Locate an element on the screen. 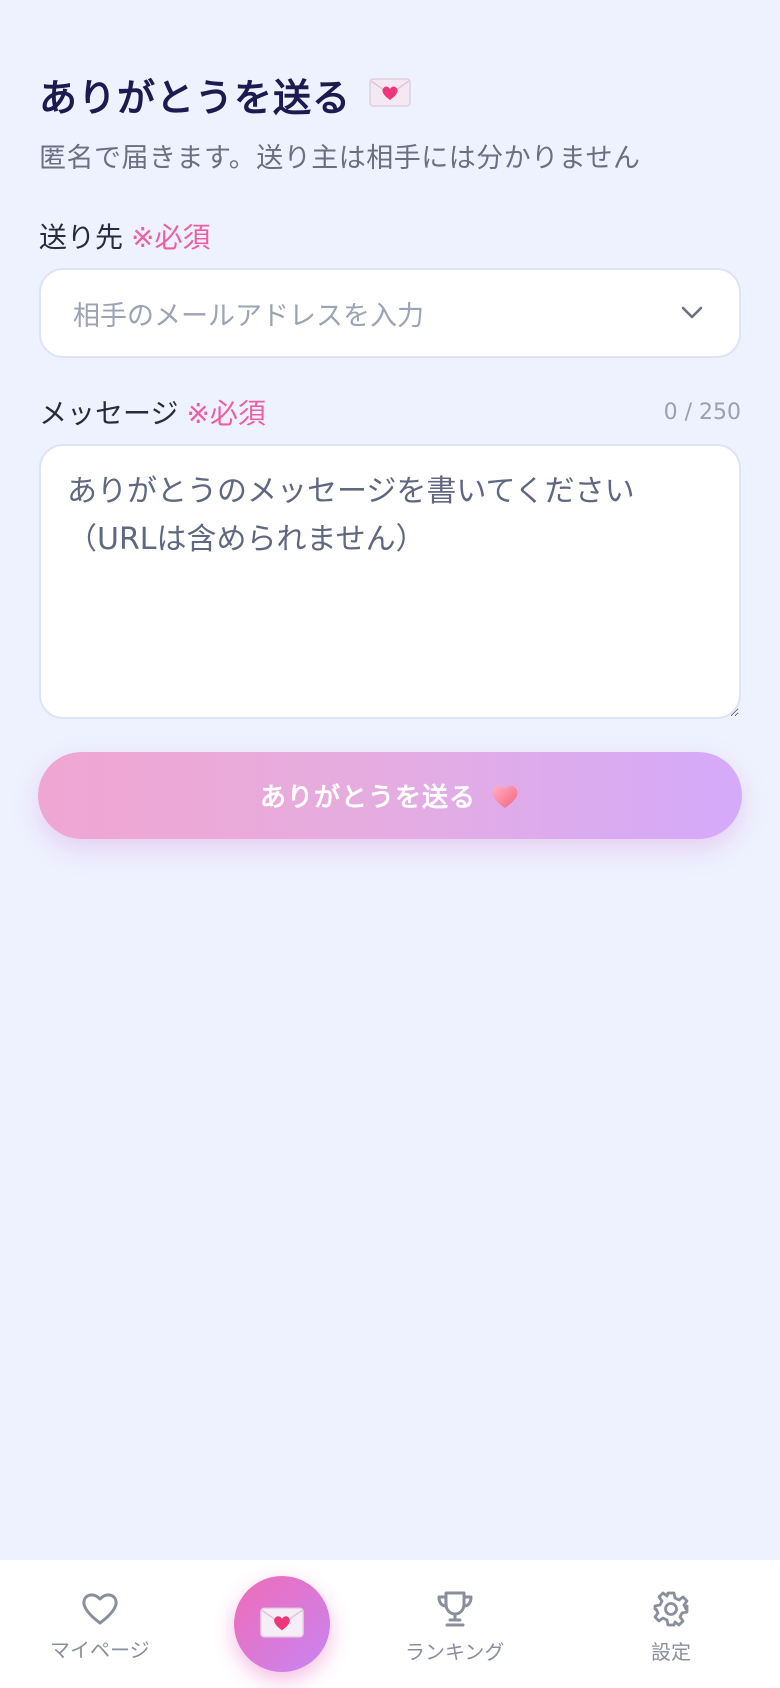 The image size is (780, 1688). message-required-mark: ※必須 is located at coordinates (226, 413).